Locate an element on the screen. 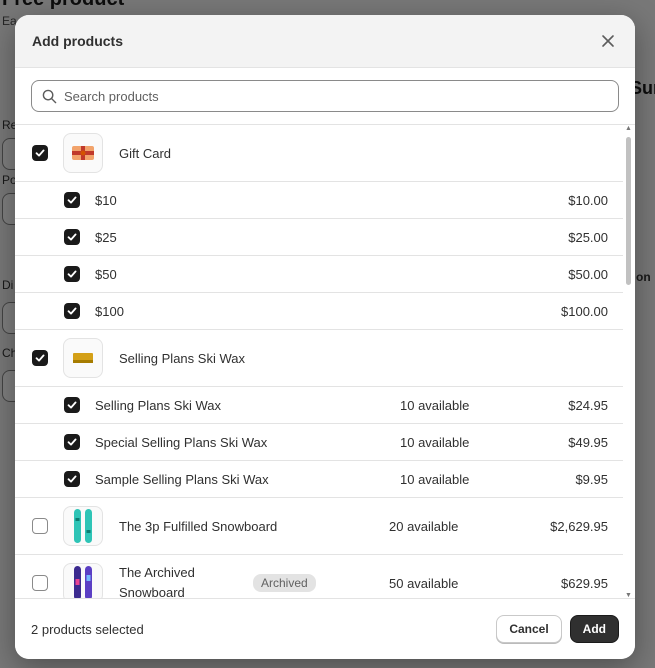 Image resolution: width=655 pixels, height=668 pixels. search-input is located at coordinates (336, 96).